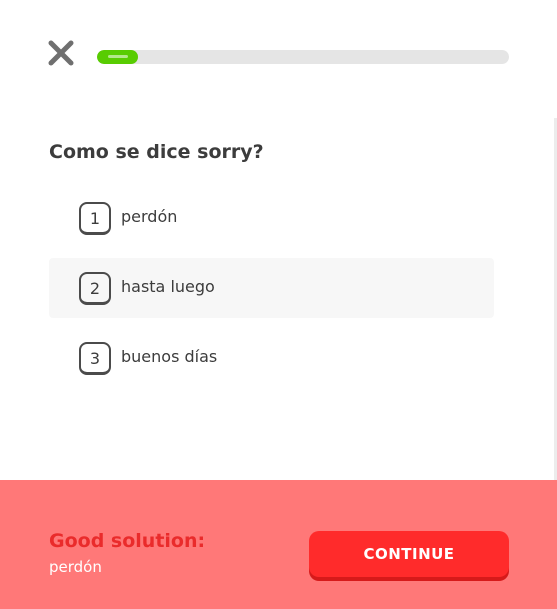 This screenshot has width=557, height=609. Describe the element at coordinates (271, 288) in the screenshot. I see `answer-option-2: 2 hasta luego` at that location.